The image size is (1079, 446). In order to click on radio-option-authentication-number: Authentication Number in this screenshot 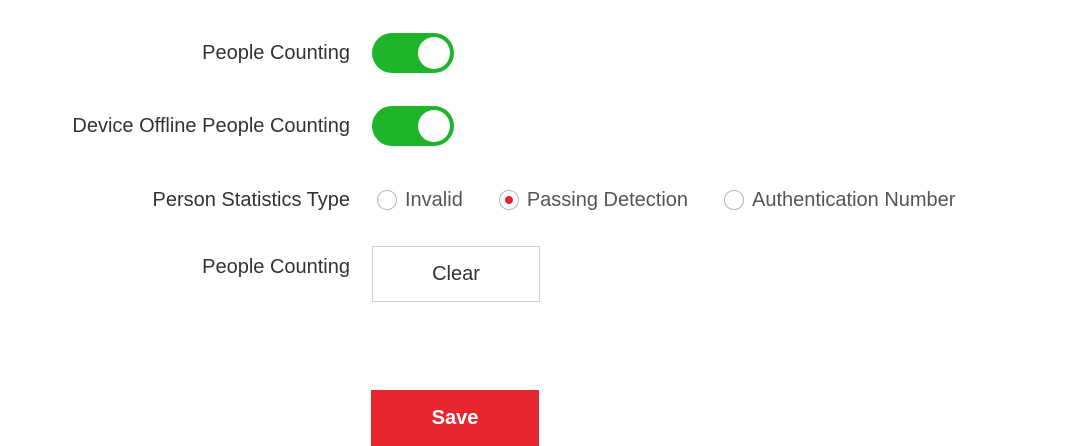, I will do `click(839, 200)`.